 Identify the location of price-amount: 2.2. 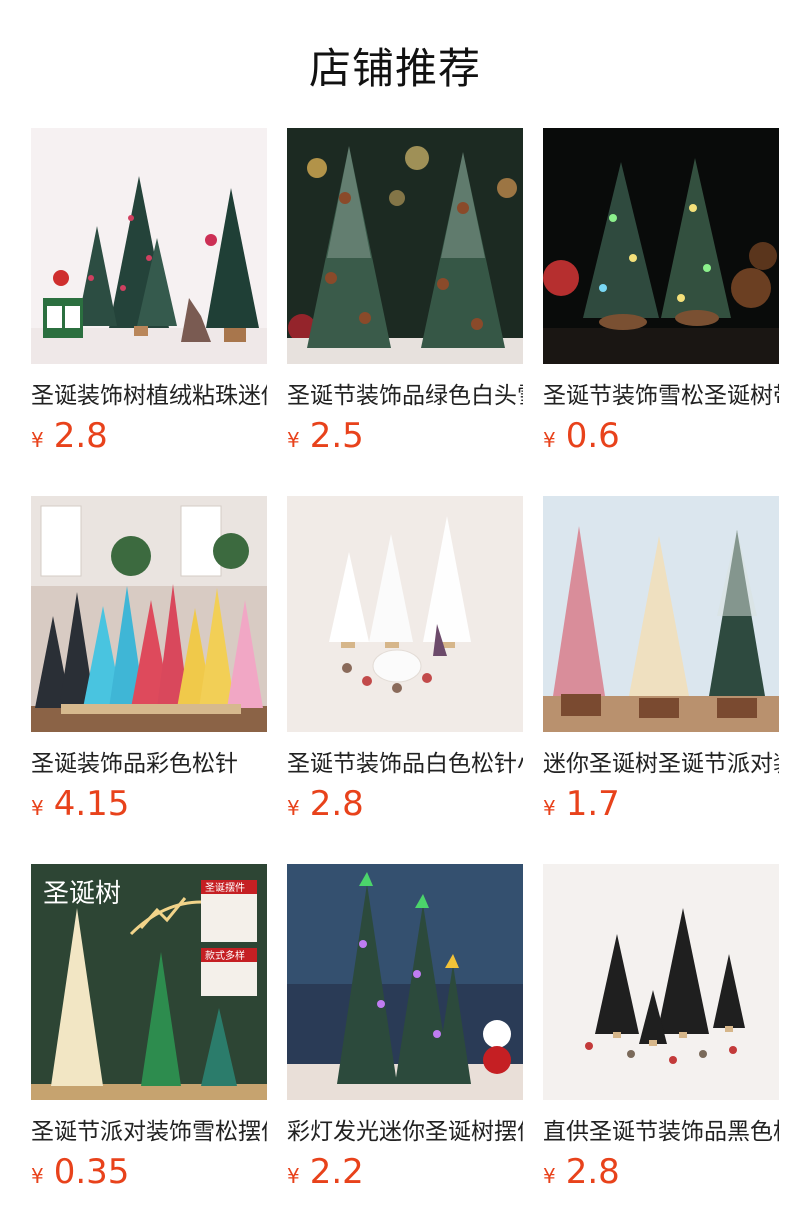
(336, 1172).